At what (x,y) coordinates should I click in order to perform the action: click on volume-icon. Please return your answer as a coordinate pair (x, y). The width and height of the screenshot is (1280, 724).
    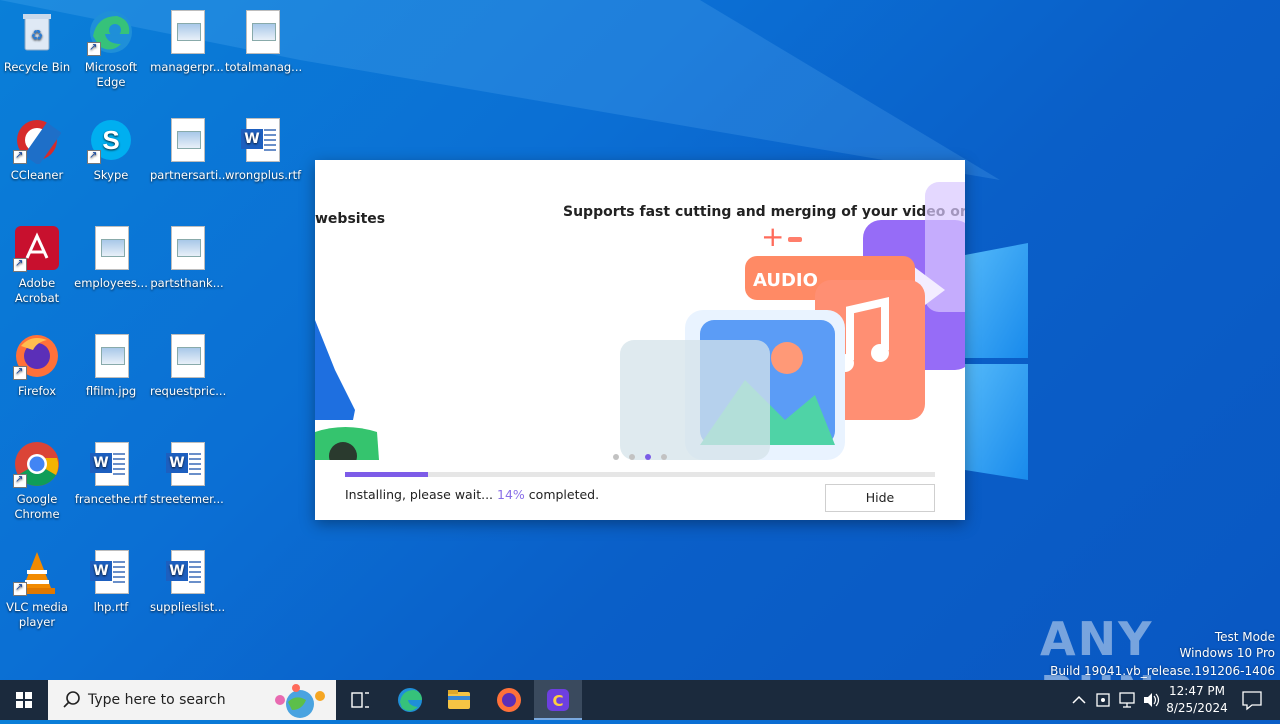
    Looking at the image, I should click on (1152, 700).